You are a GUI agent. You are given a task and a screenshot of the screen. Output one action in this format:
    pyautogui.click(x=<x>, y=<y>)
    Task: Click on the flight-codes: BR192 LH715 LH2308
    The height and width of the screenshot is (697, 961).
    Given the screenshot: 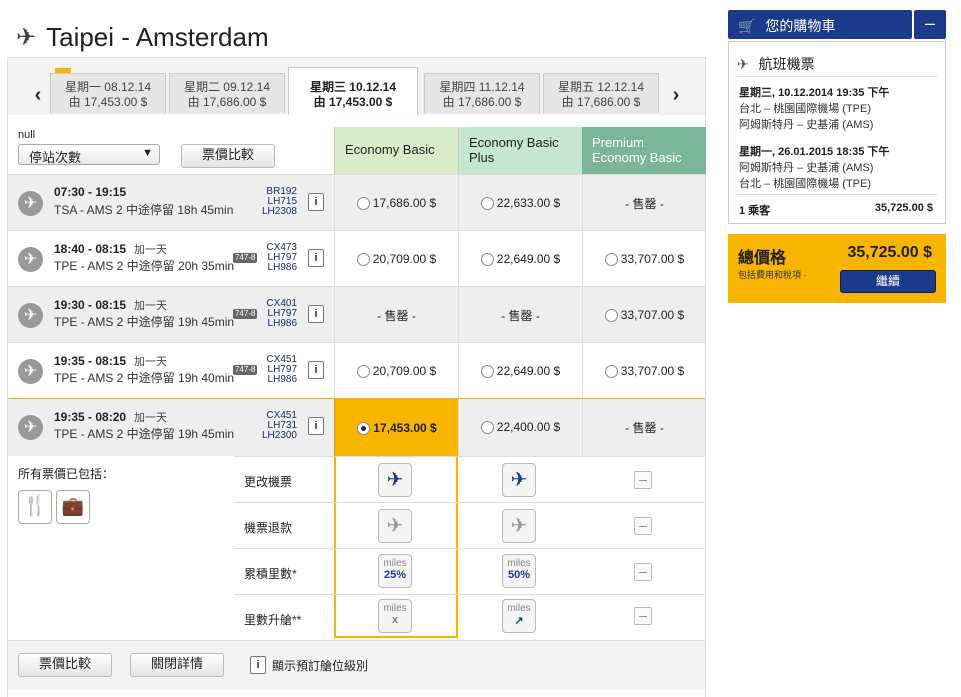 What is the action you would take?
    pyautogui.click(x=277, y=202)
    